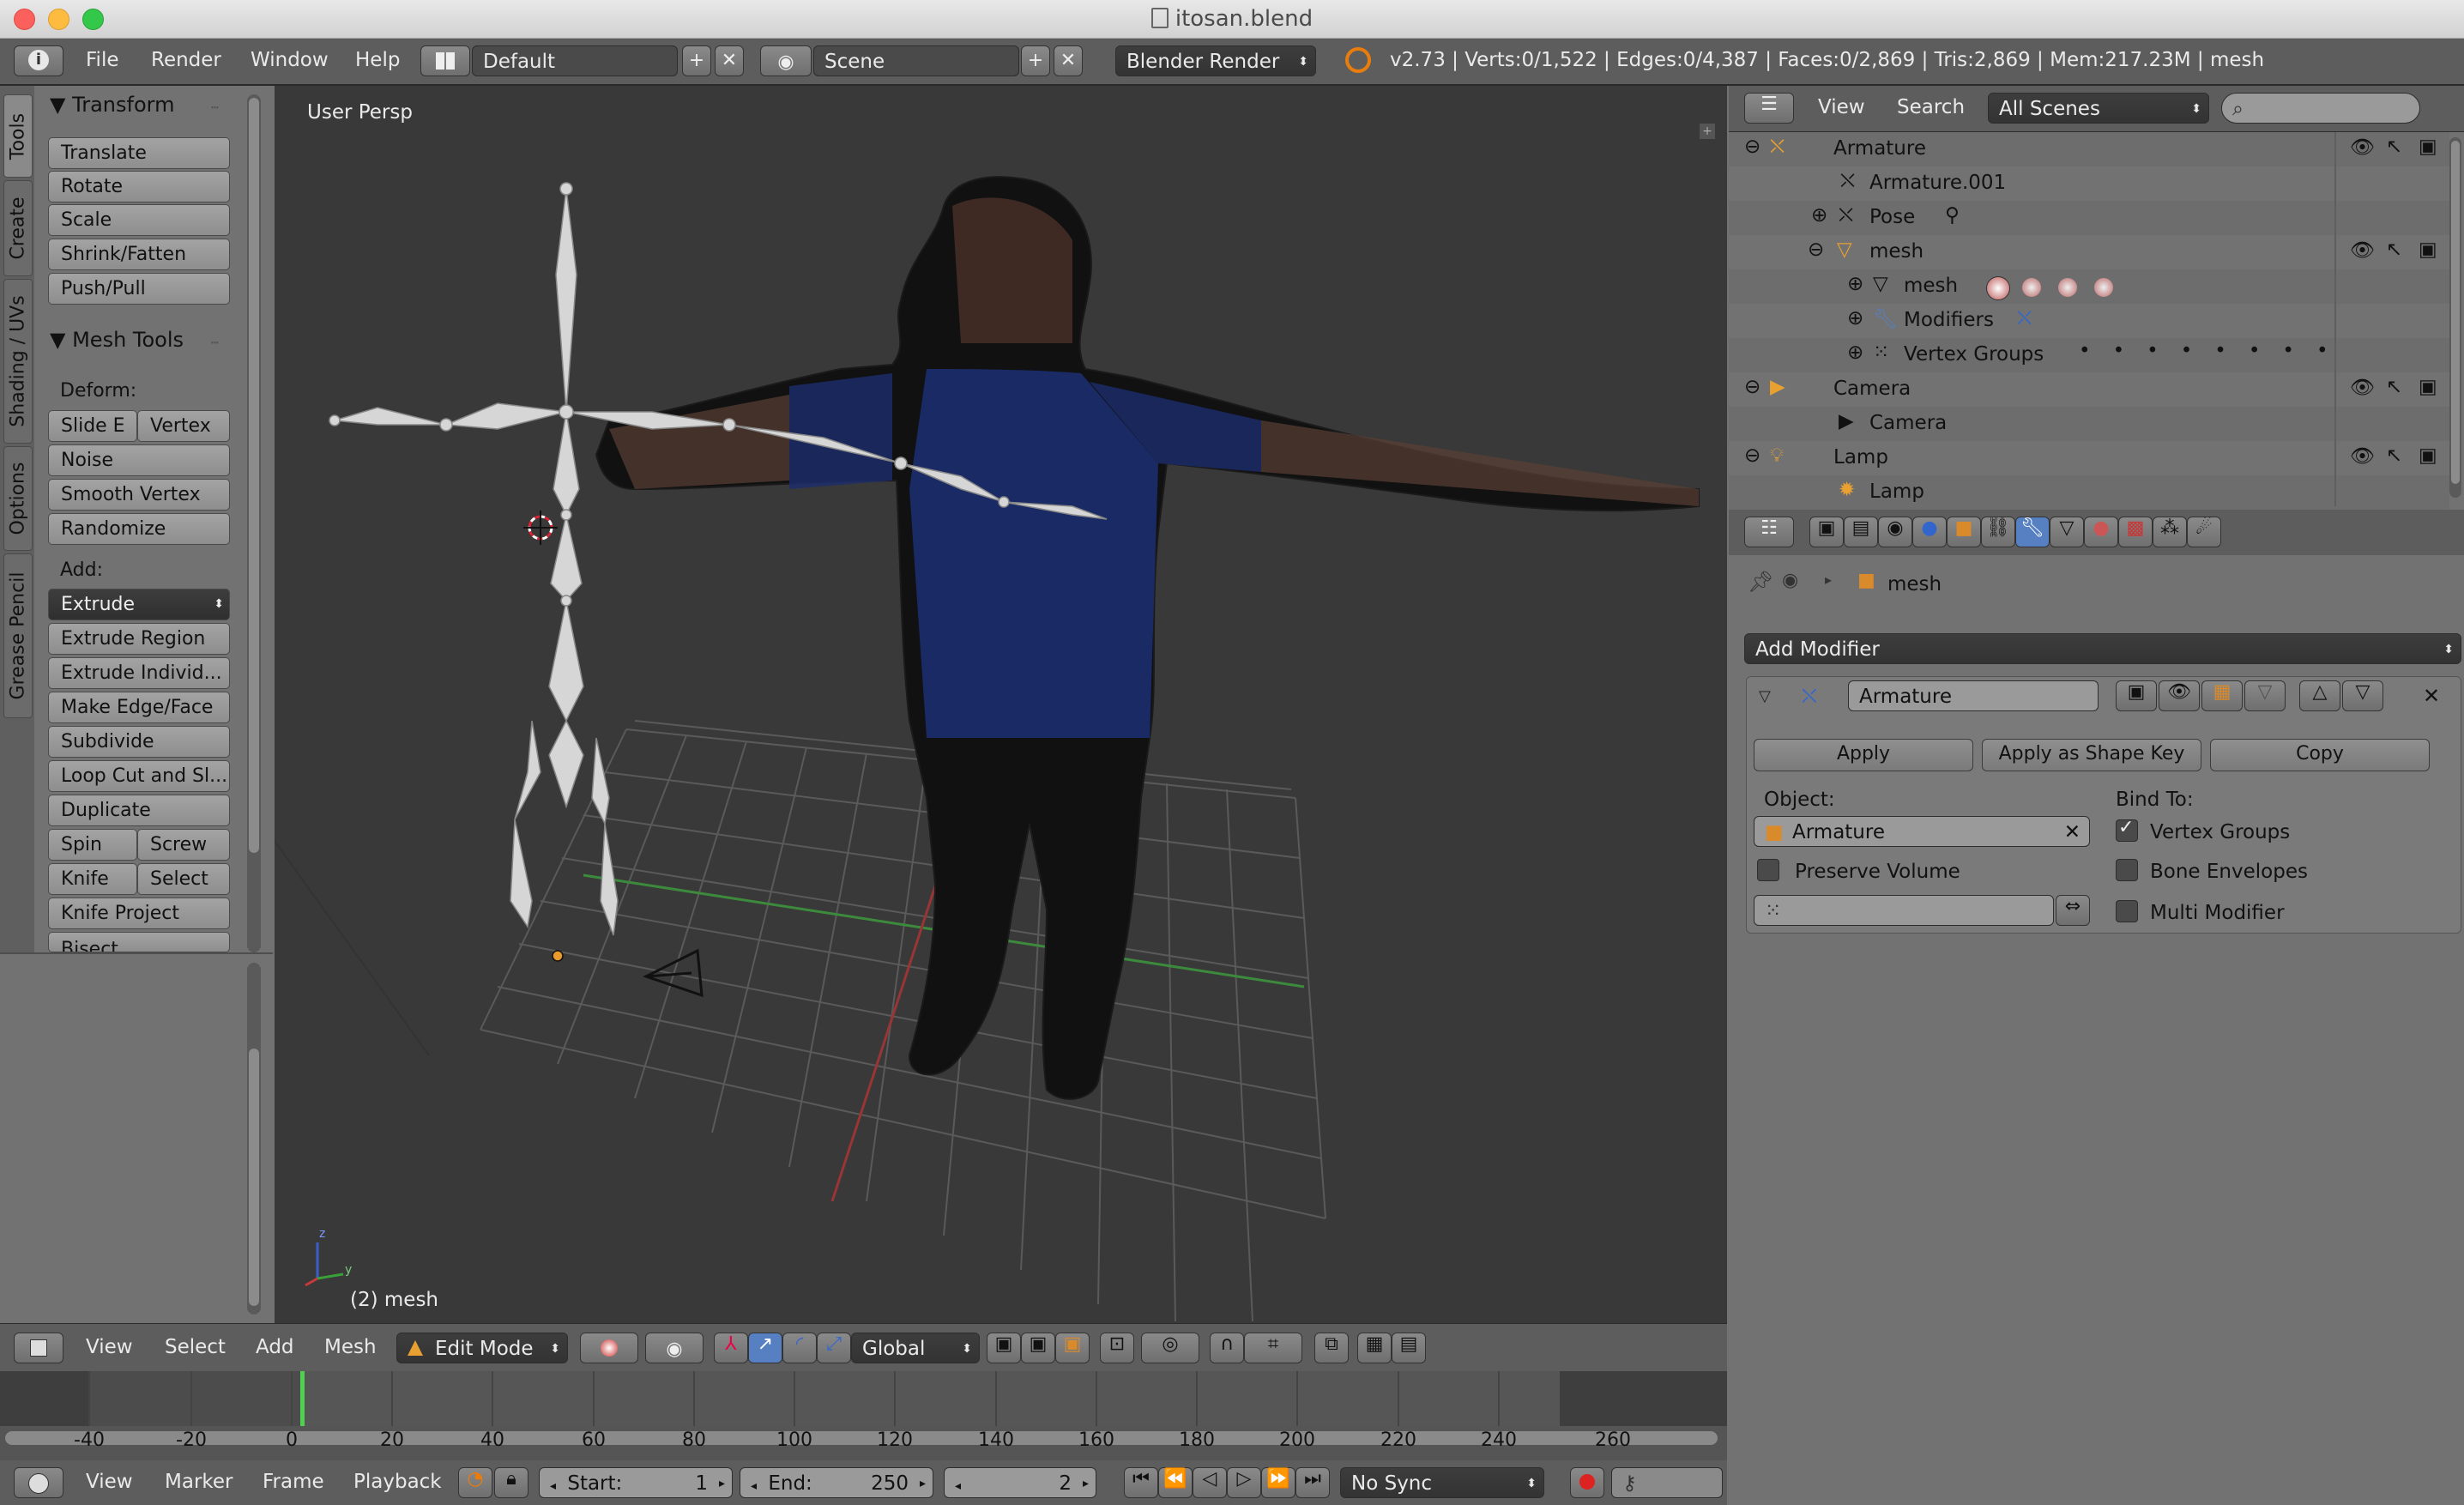 This screenshot has width=2464, height=1505. Describe the element at coordinates (1072, 1348) in the screenshot. I see `layer-visible-toggle-3: ▣` at that location.